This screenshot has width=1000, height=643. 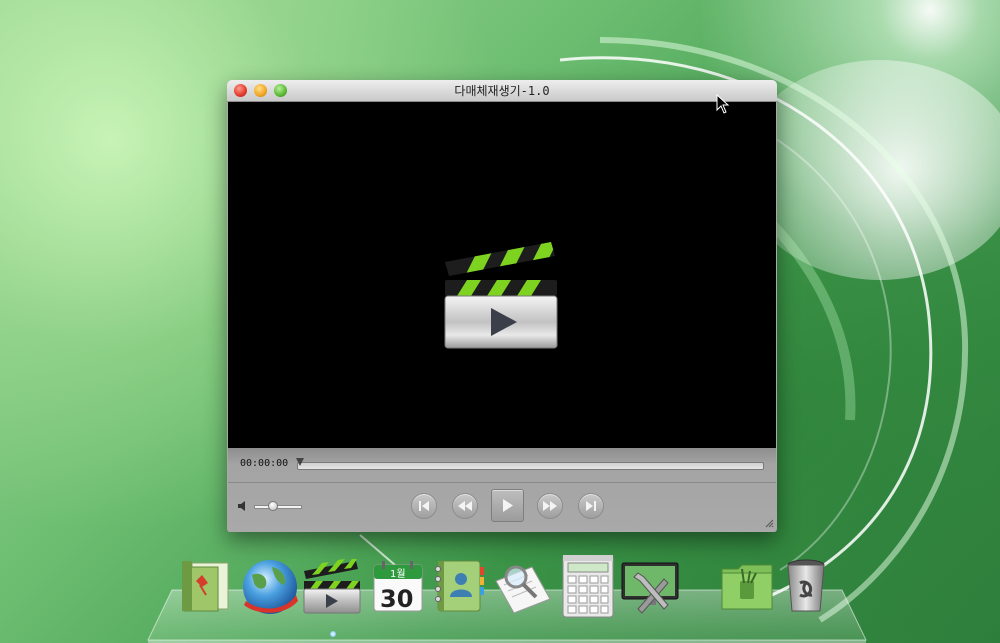 I want to click on dock-item-trash, so click(x=812, y=586).